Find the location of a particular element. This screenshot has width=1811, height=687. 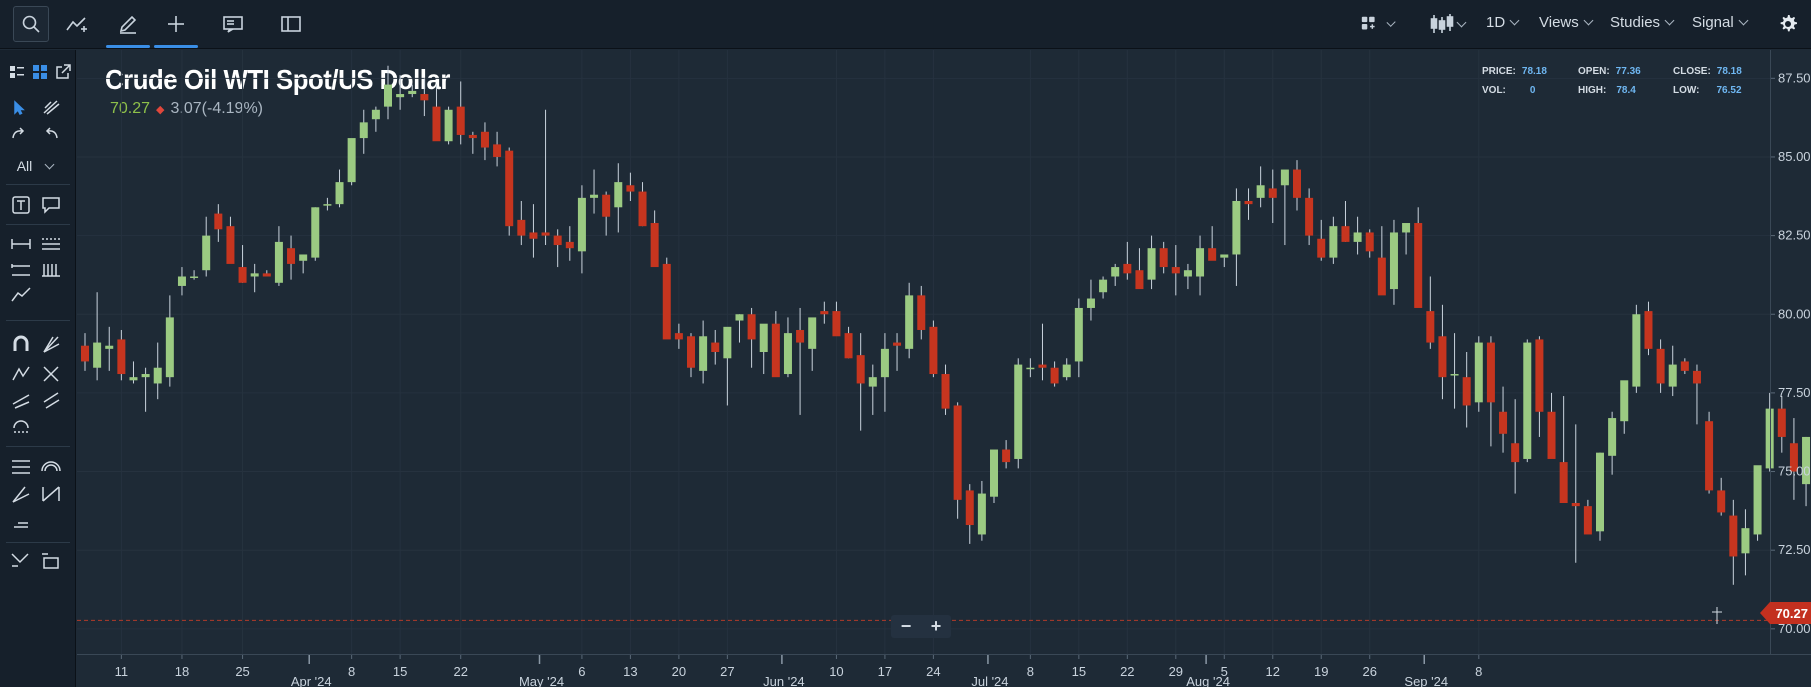

zoom-out-button: − is located at coordinates (906, 626).